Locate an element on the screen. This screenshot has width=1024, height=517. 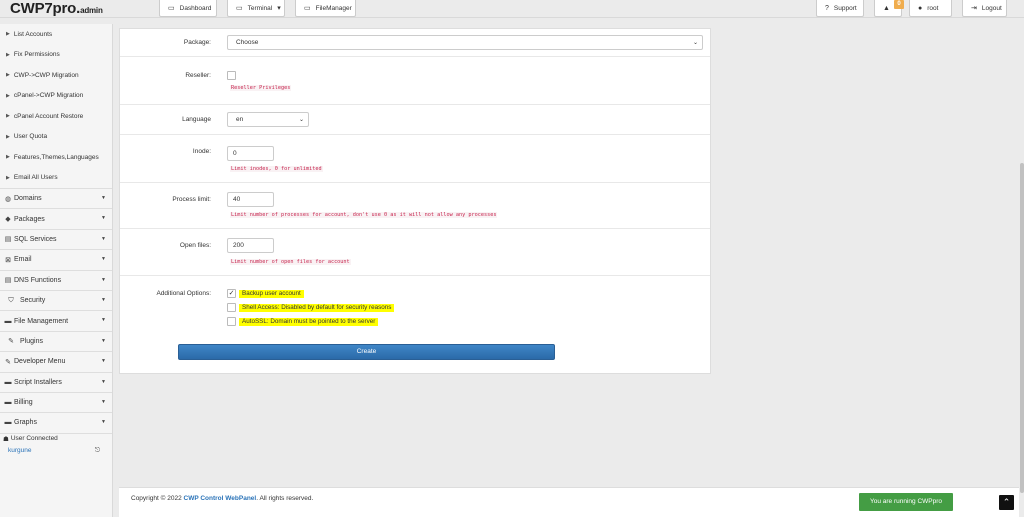
database-icon: ▤ is located at coordinates (8, 240).